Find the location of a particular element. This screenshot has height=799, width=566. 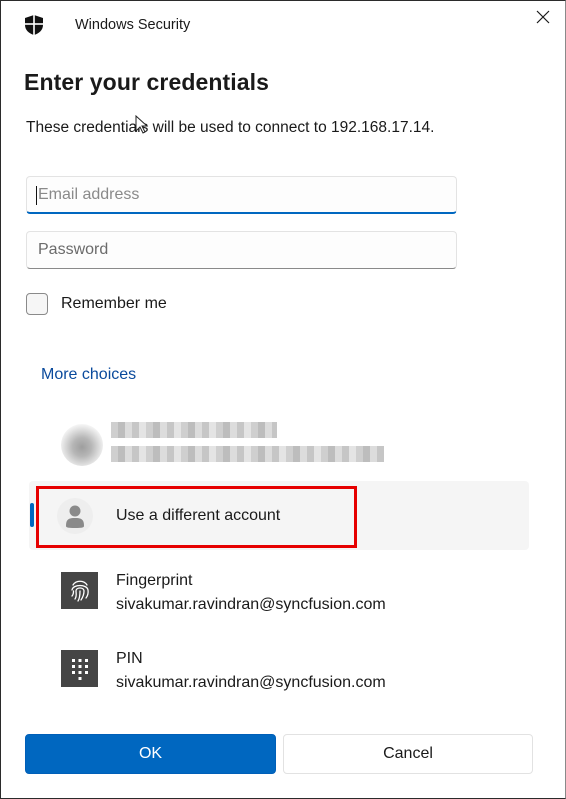

redacted-account-option is located at coordinates (241, 444).